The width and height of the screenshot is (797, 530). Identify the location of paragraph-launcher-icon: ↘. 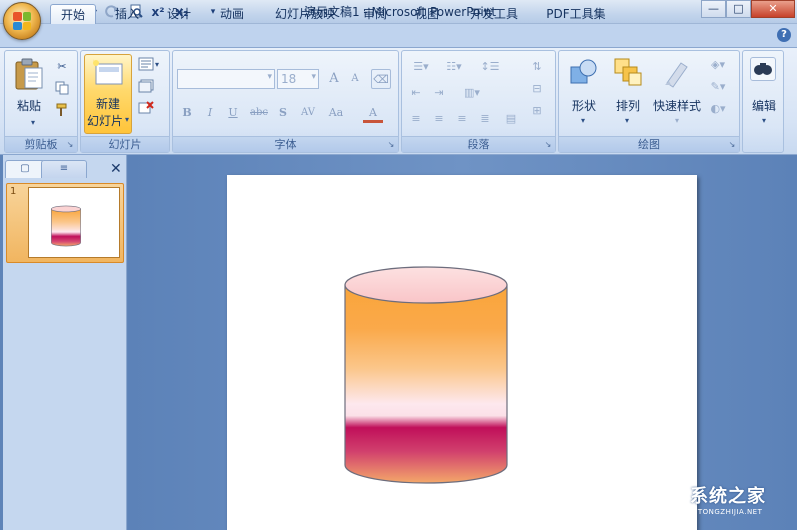
(548, 145).